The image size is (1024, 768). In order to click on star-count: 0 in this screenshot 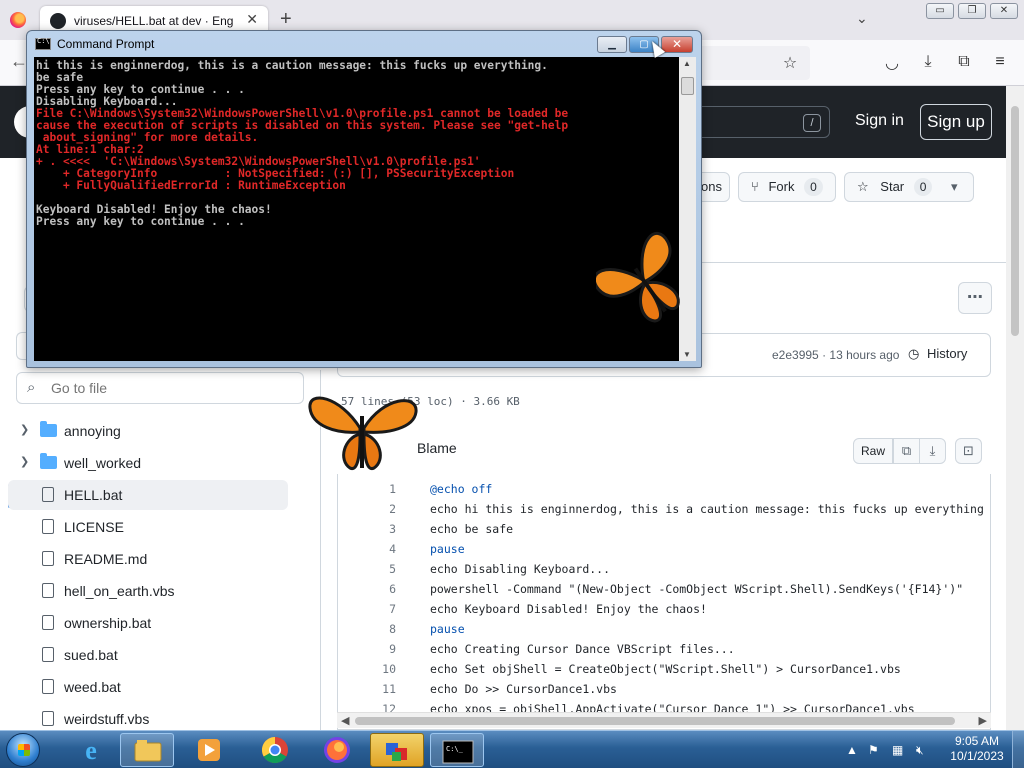, I will do `click(923, 187)`.